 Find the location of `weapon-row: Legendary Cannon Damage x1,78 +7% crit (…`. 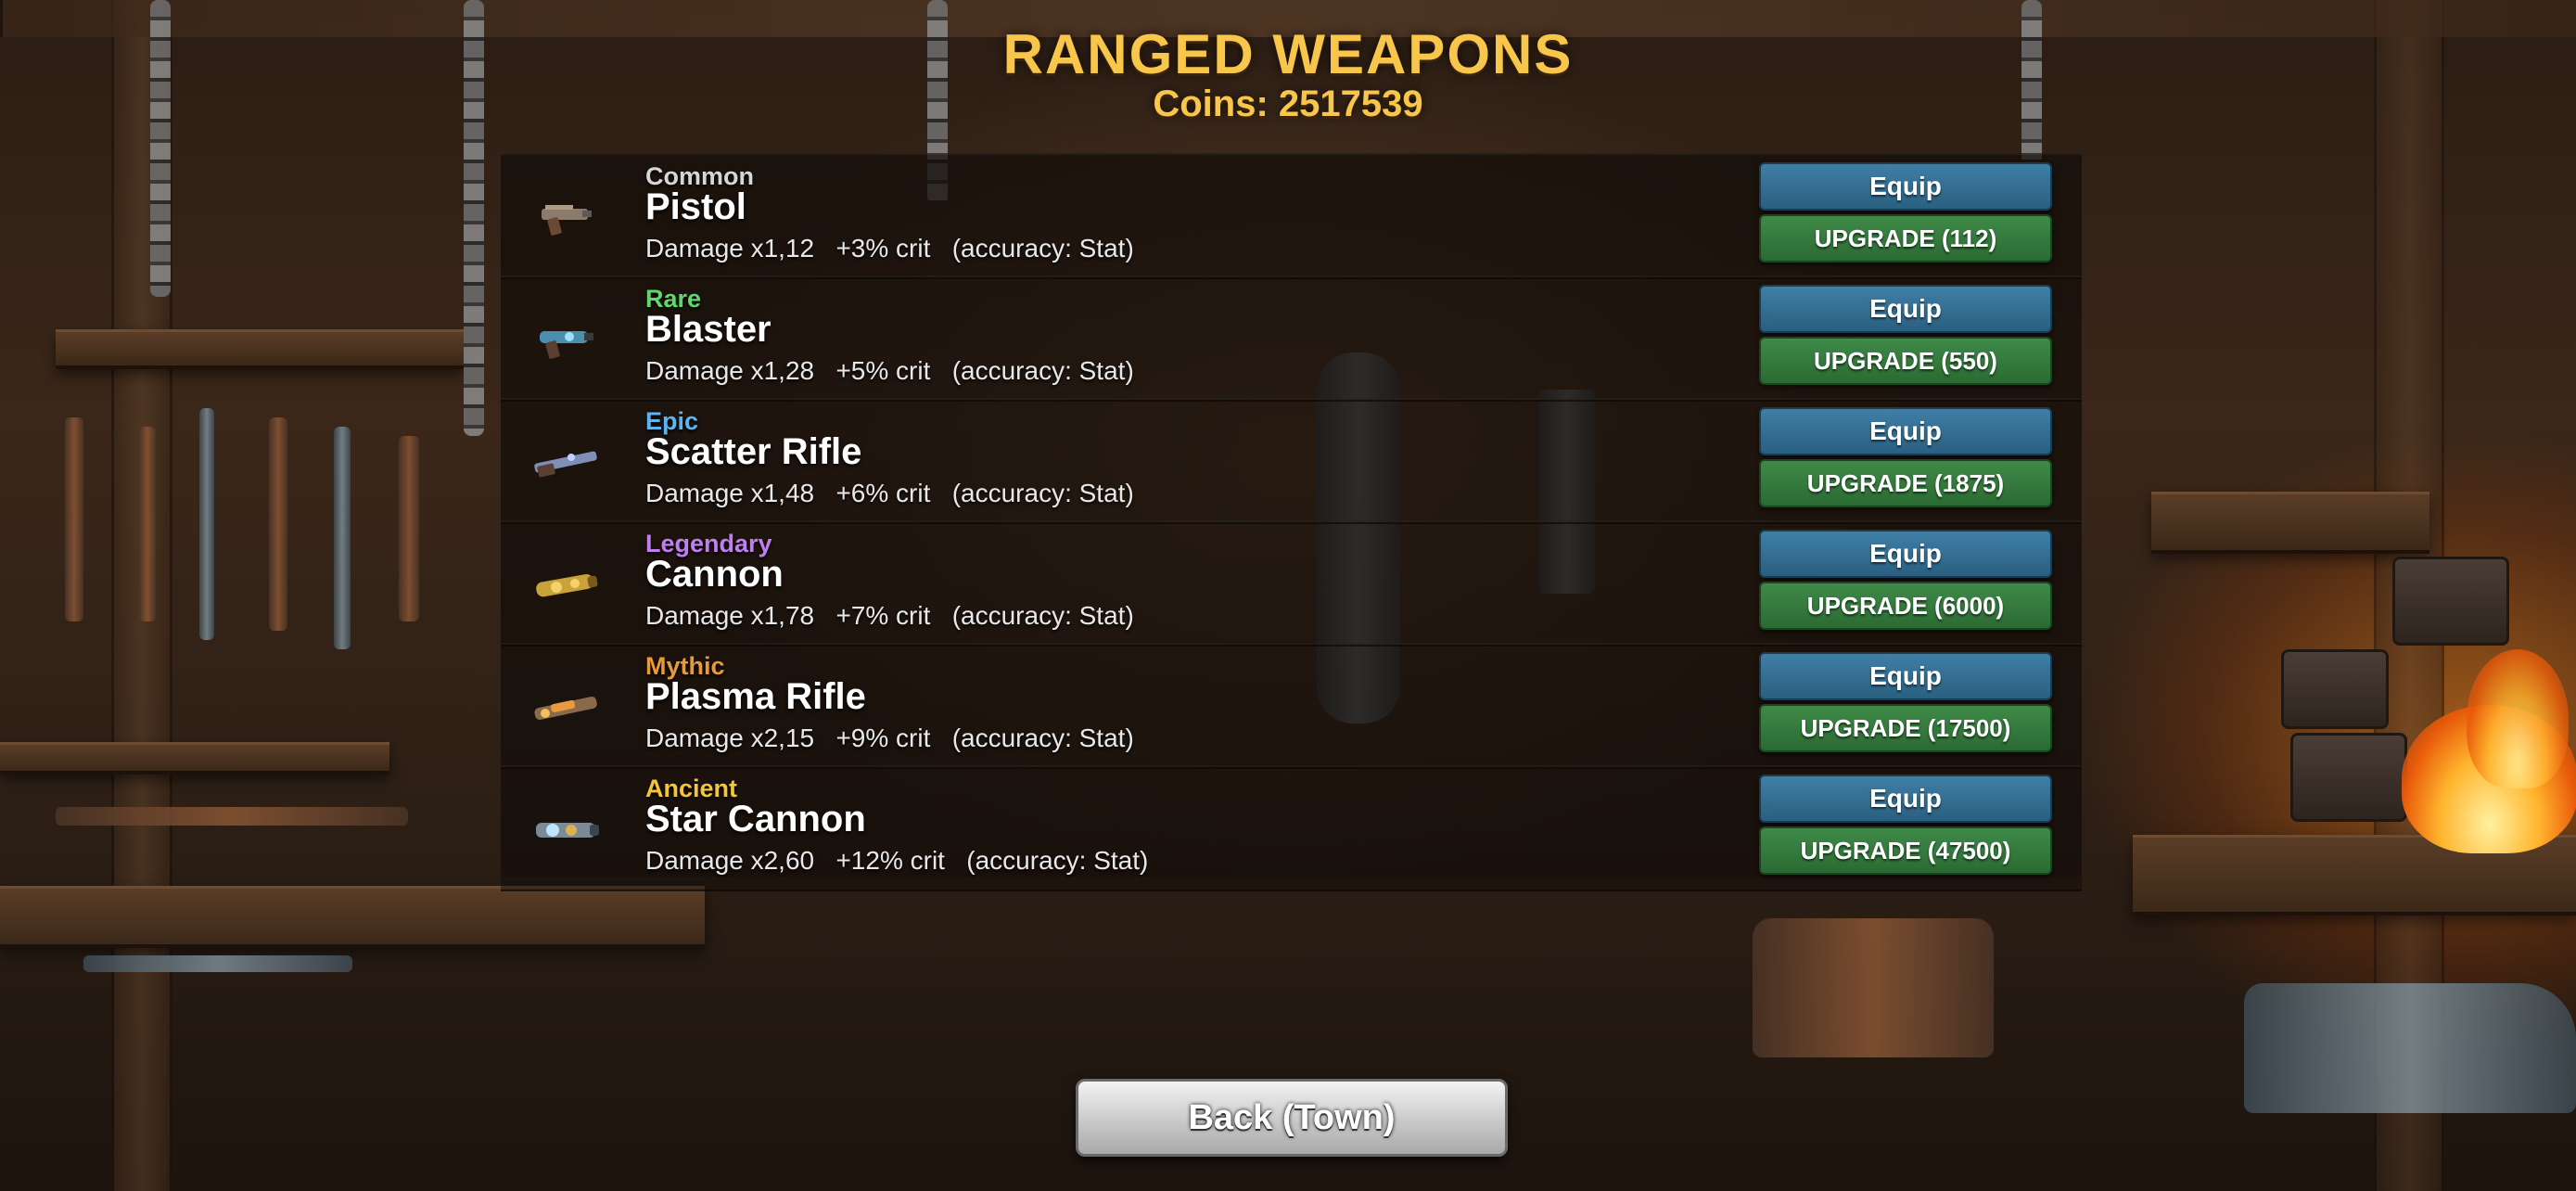

weapon-row: Legendary Cannon Damage x1,78 +7% crit (… is located at coordinates (1291, 584).